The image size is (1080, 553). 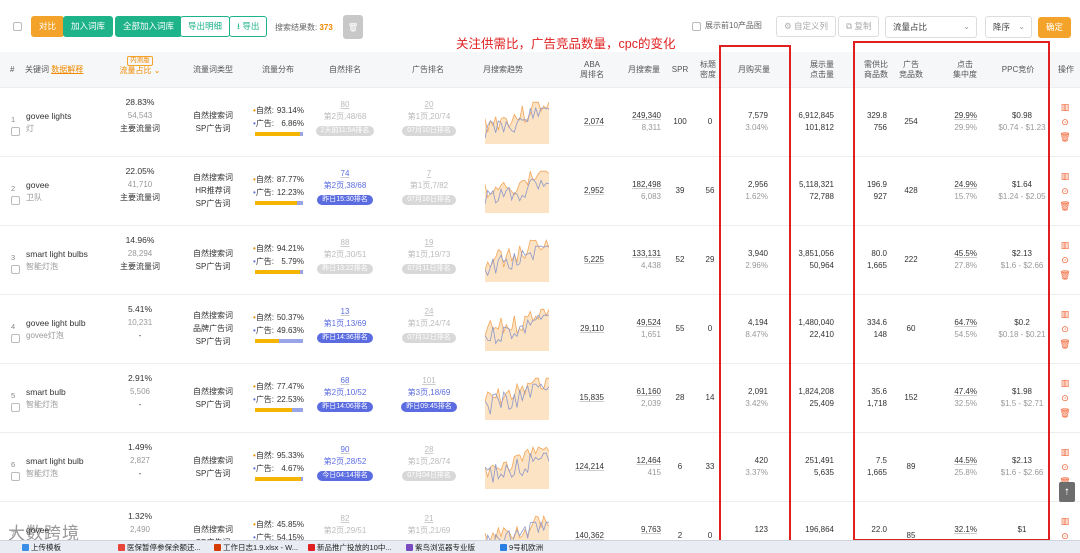 I want to click on col-traffic-type: 流量词类型, so click(x=213, y=69).